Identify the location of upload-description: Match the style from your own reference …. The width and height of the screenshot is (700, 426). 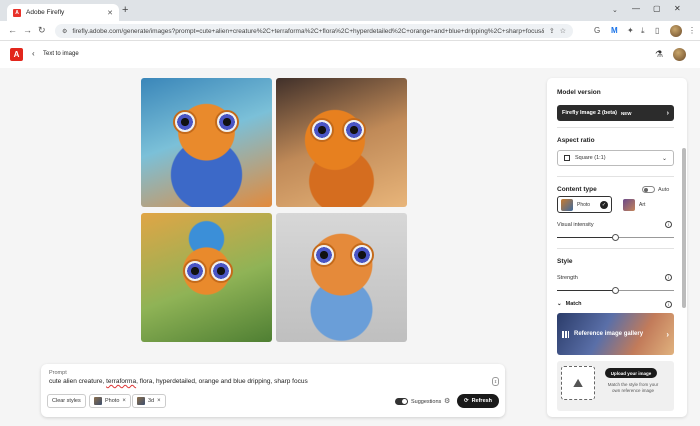
(633, 387).